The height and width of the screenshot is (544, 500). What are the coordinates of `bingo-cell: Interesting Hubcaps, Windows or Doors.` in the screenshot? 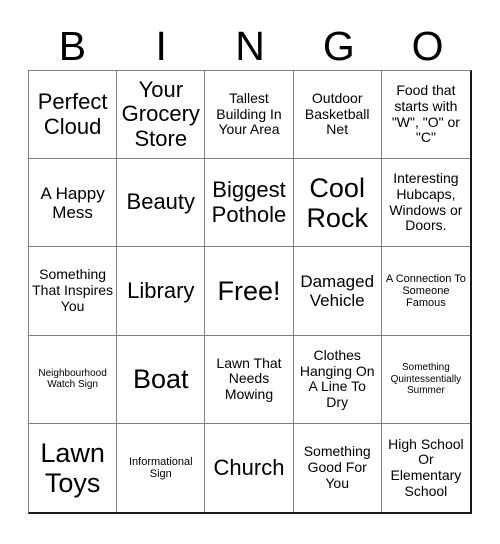 It's located at (425, 203).